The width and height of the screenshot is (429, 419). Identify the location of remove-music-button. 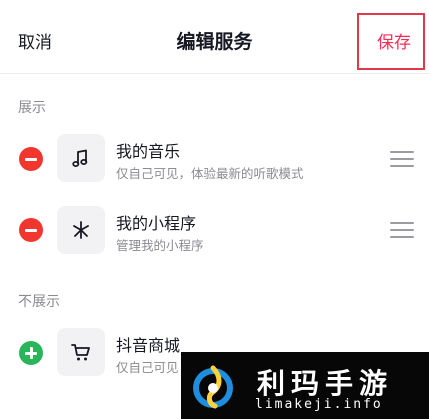
(31, 159).